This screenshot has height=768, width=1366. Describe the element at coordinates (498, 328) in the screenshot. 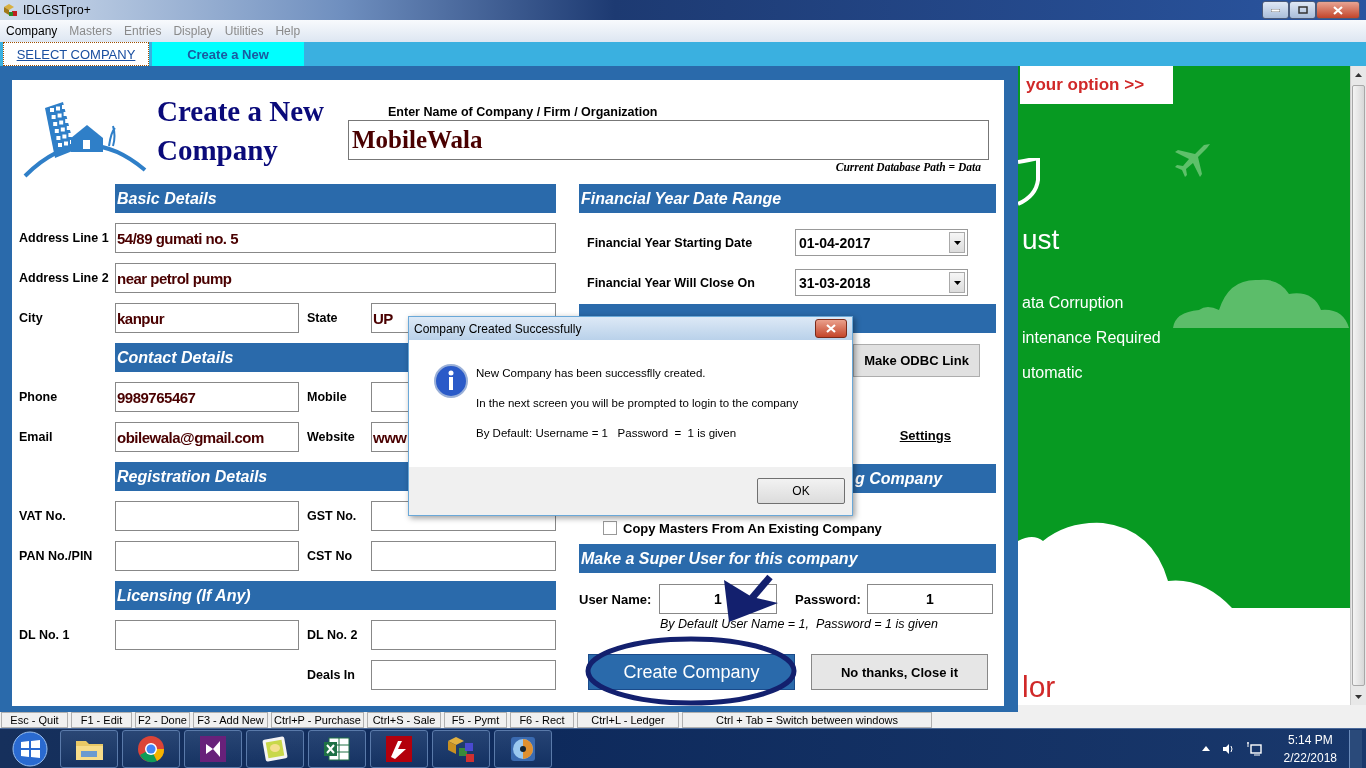

I see `dialog-title: Company Created Successfully` at that location.